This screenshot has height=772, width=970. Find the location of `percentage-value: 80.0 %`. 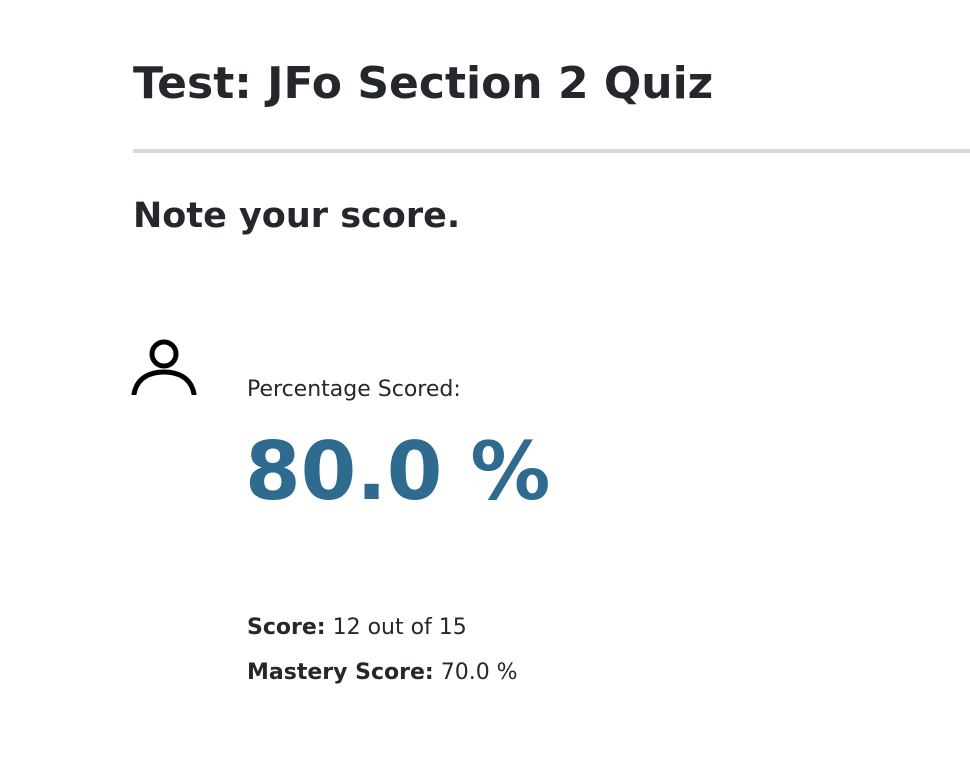

percentage-value: 80.0 % is located at coordinates (398, 471).